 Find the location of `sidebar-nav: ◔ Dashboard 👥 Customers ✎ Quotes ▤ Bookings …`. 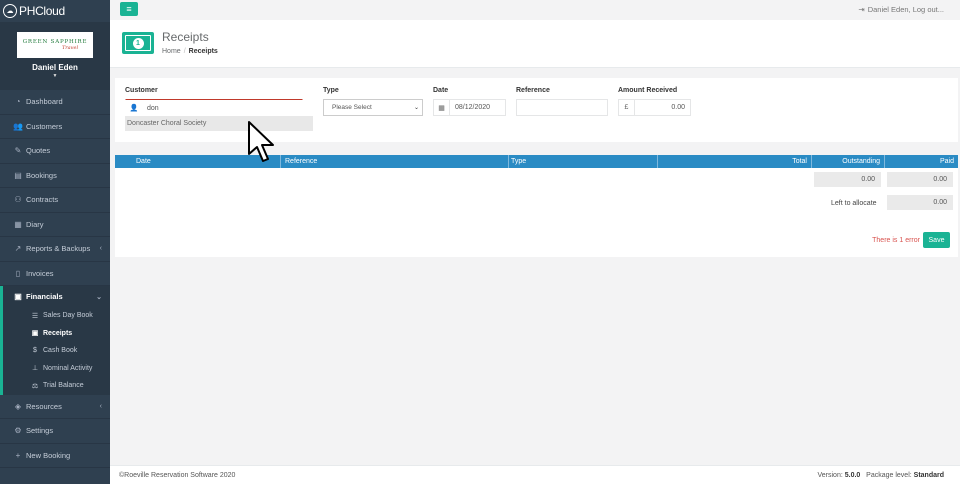

sidebar-nav: ◔ Dashboard 👥 Customers ✎ Quotes ▤ Bookings … is located at coordinates (55, 198).